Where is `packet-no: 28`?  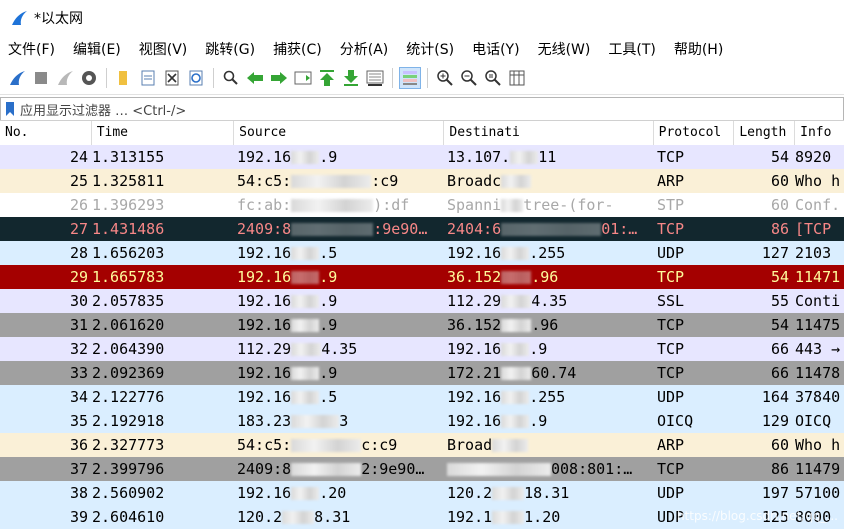
packet-no: 28 is located at coordinates (78, 253).